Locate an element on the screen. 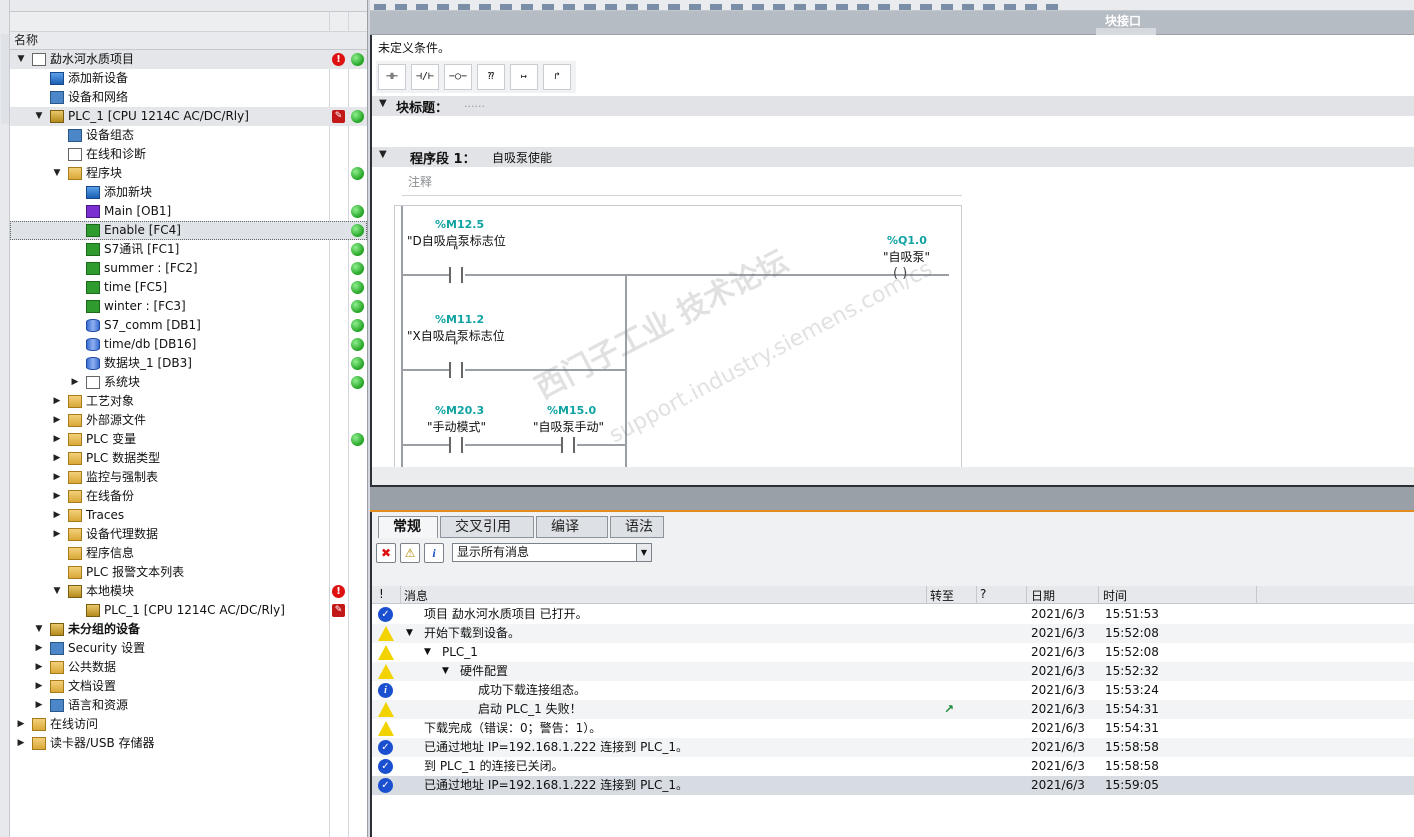  tree-item: ▶ 文档设置 is located at coordinates (188, 686).